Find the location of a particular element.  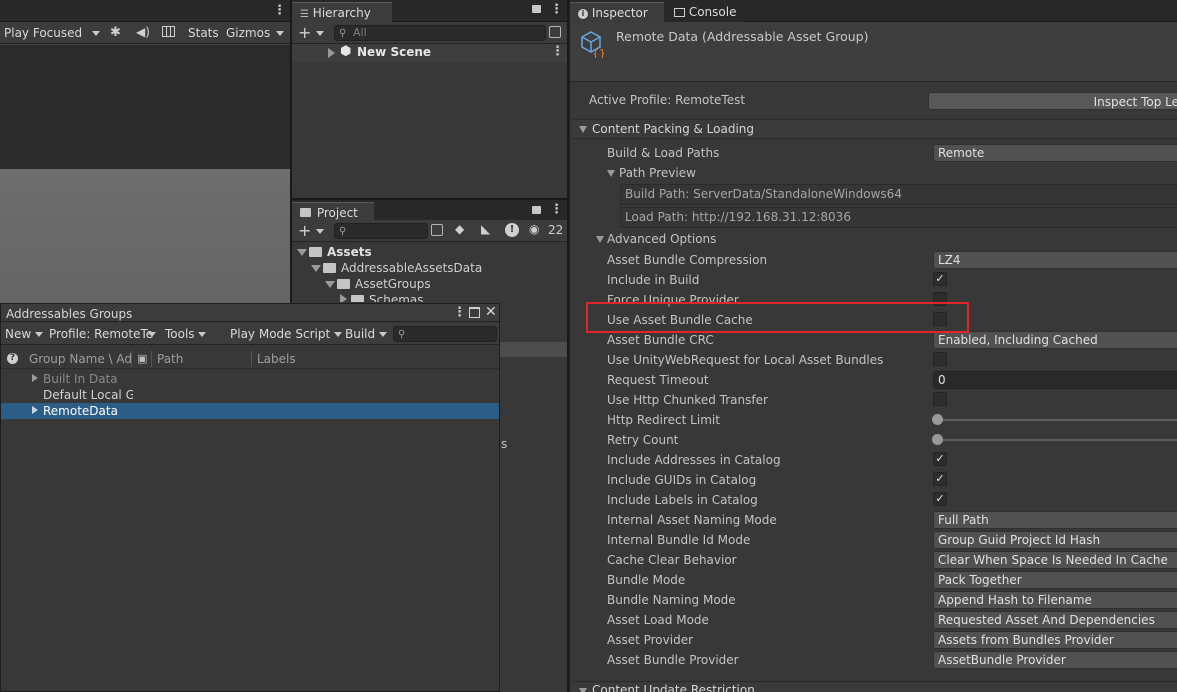

help-icon: ? is located at coordinates (12, 358).